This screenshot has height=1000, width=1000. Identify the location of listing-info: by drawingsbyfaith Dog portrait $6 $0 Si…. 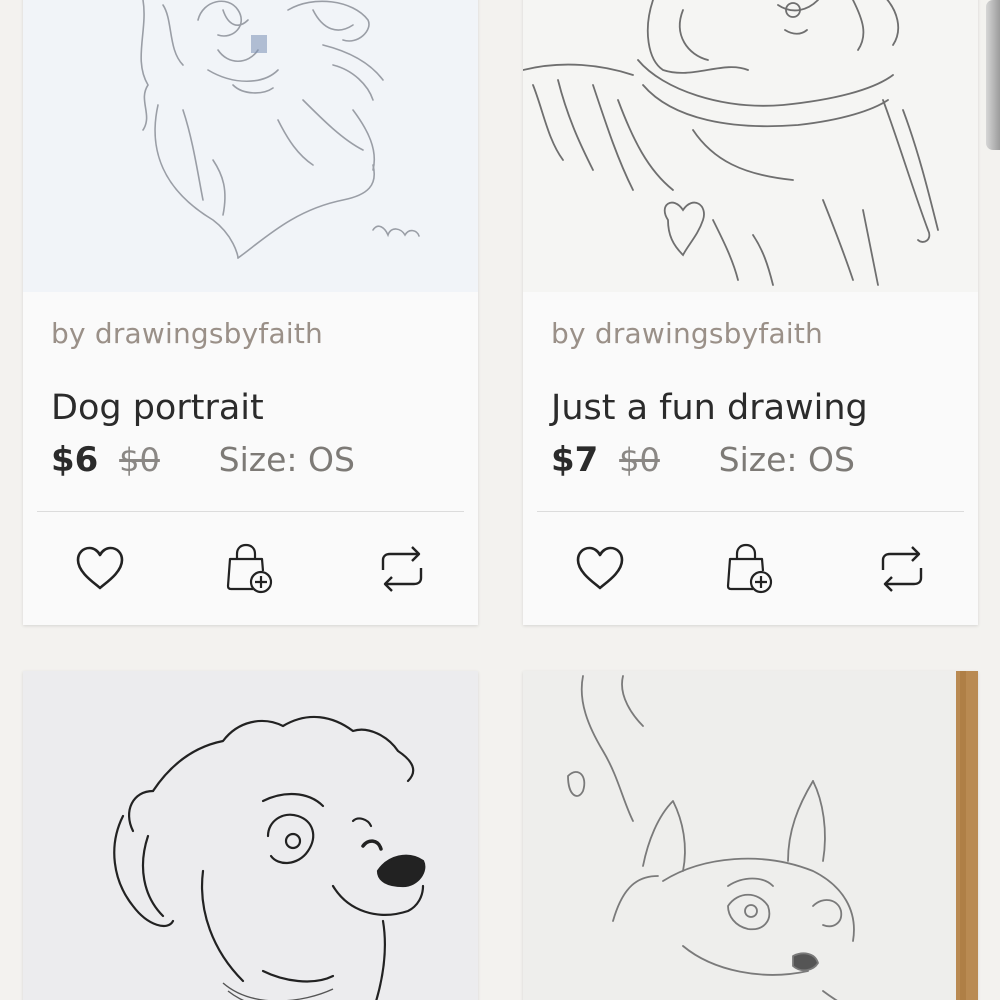
(250, 399).